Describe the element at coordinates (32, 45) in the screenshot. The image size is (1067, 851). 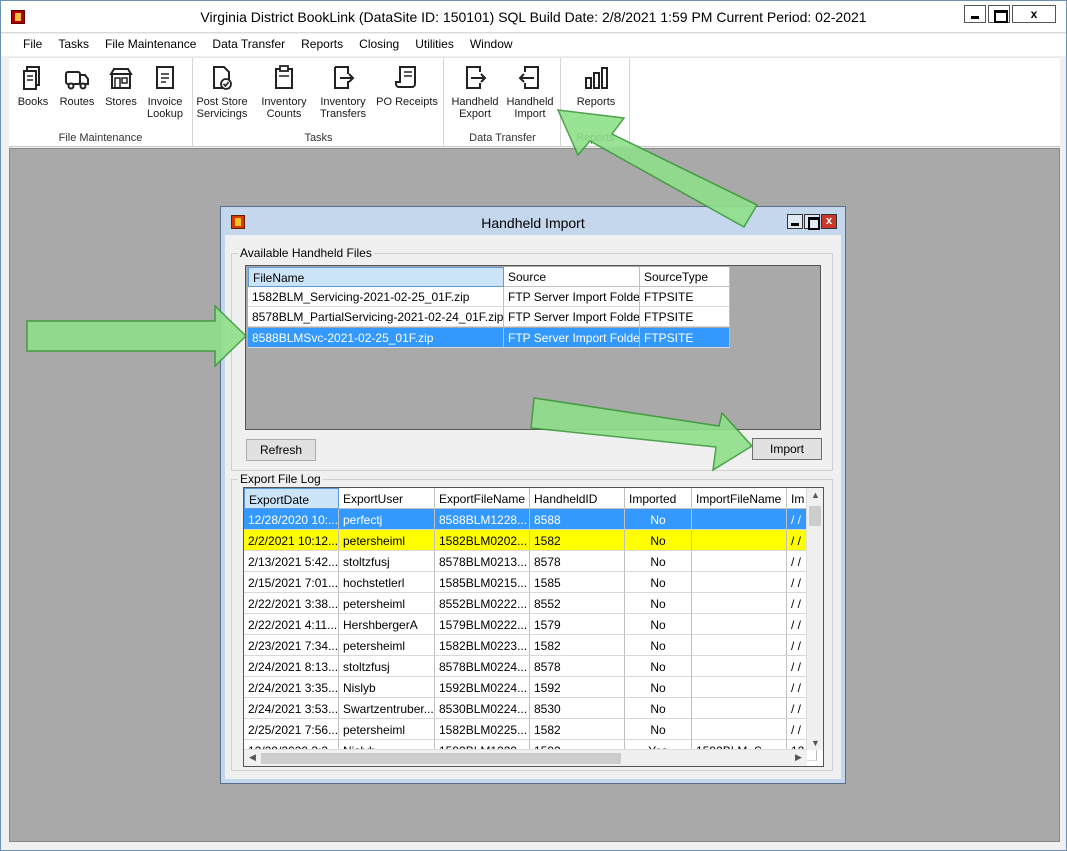
I see `menu-file: File` at that location.